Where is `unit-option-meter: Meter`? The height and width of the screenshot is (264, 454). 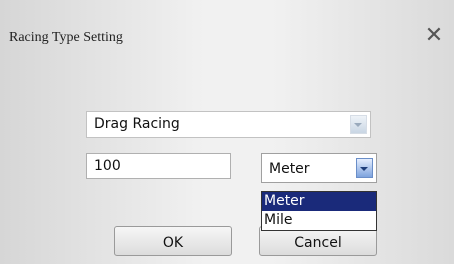 unit-option-meter: Meter is located at coordinates (319, 201).